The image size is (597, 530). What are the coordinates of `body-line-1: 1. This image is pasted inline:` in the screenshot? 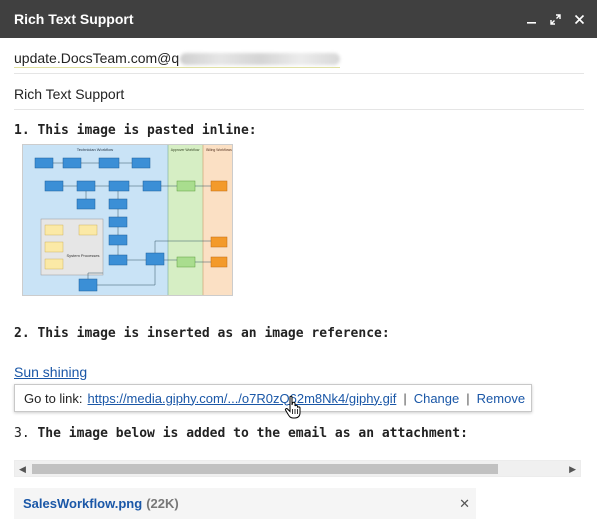 It's located at (135, 130).